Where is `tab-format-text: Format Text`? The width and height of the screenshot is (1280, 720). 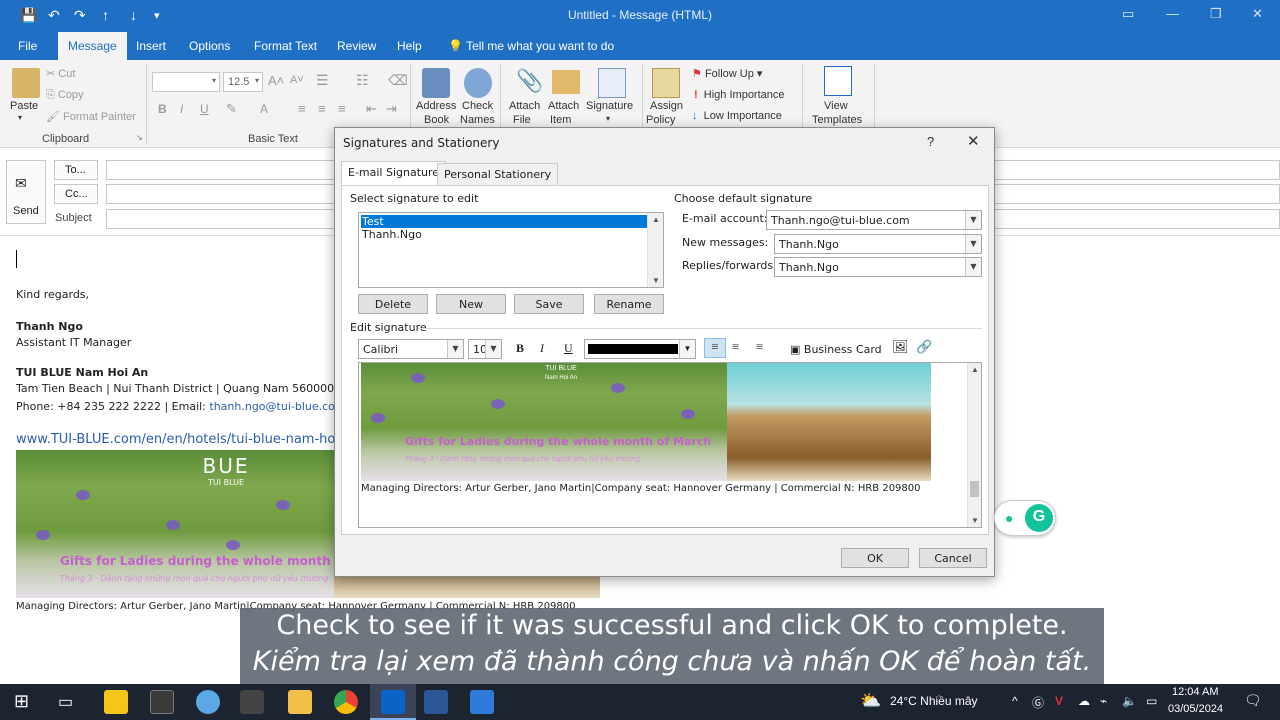 tab-format-text: Format Text is located at coordinates (285, 46).